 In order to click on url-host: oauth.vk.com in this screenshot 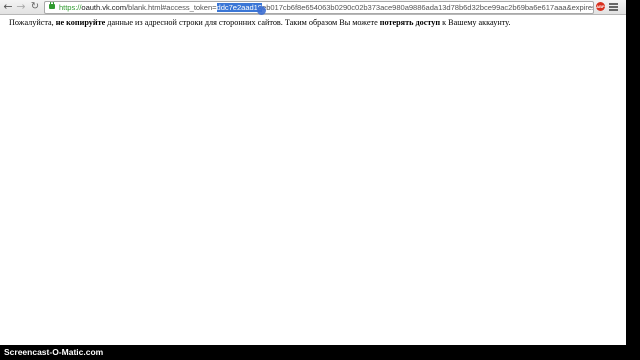, I will do `click(103, 7)`.